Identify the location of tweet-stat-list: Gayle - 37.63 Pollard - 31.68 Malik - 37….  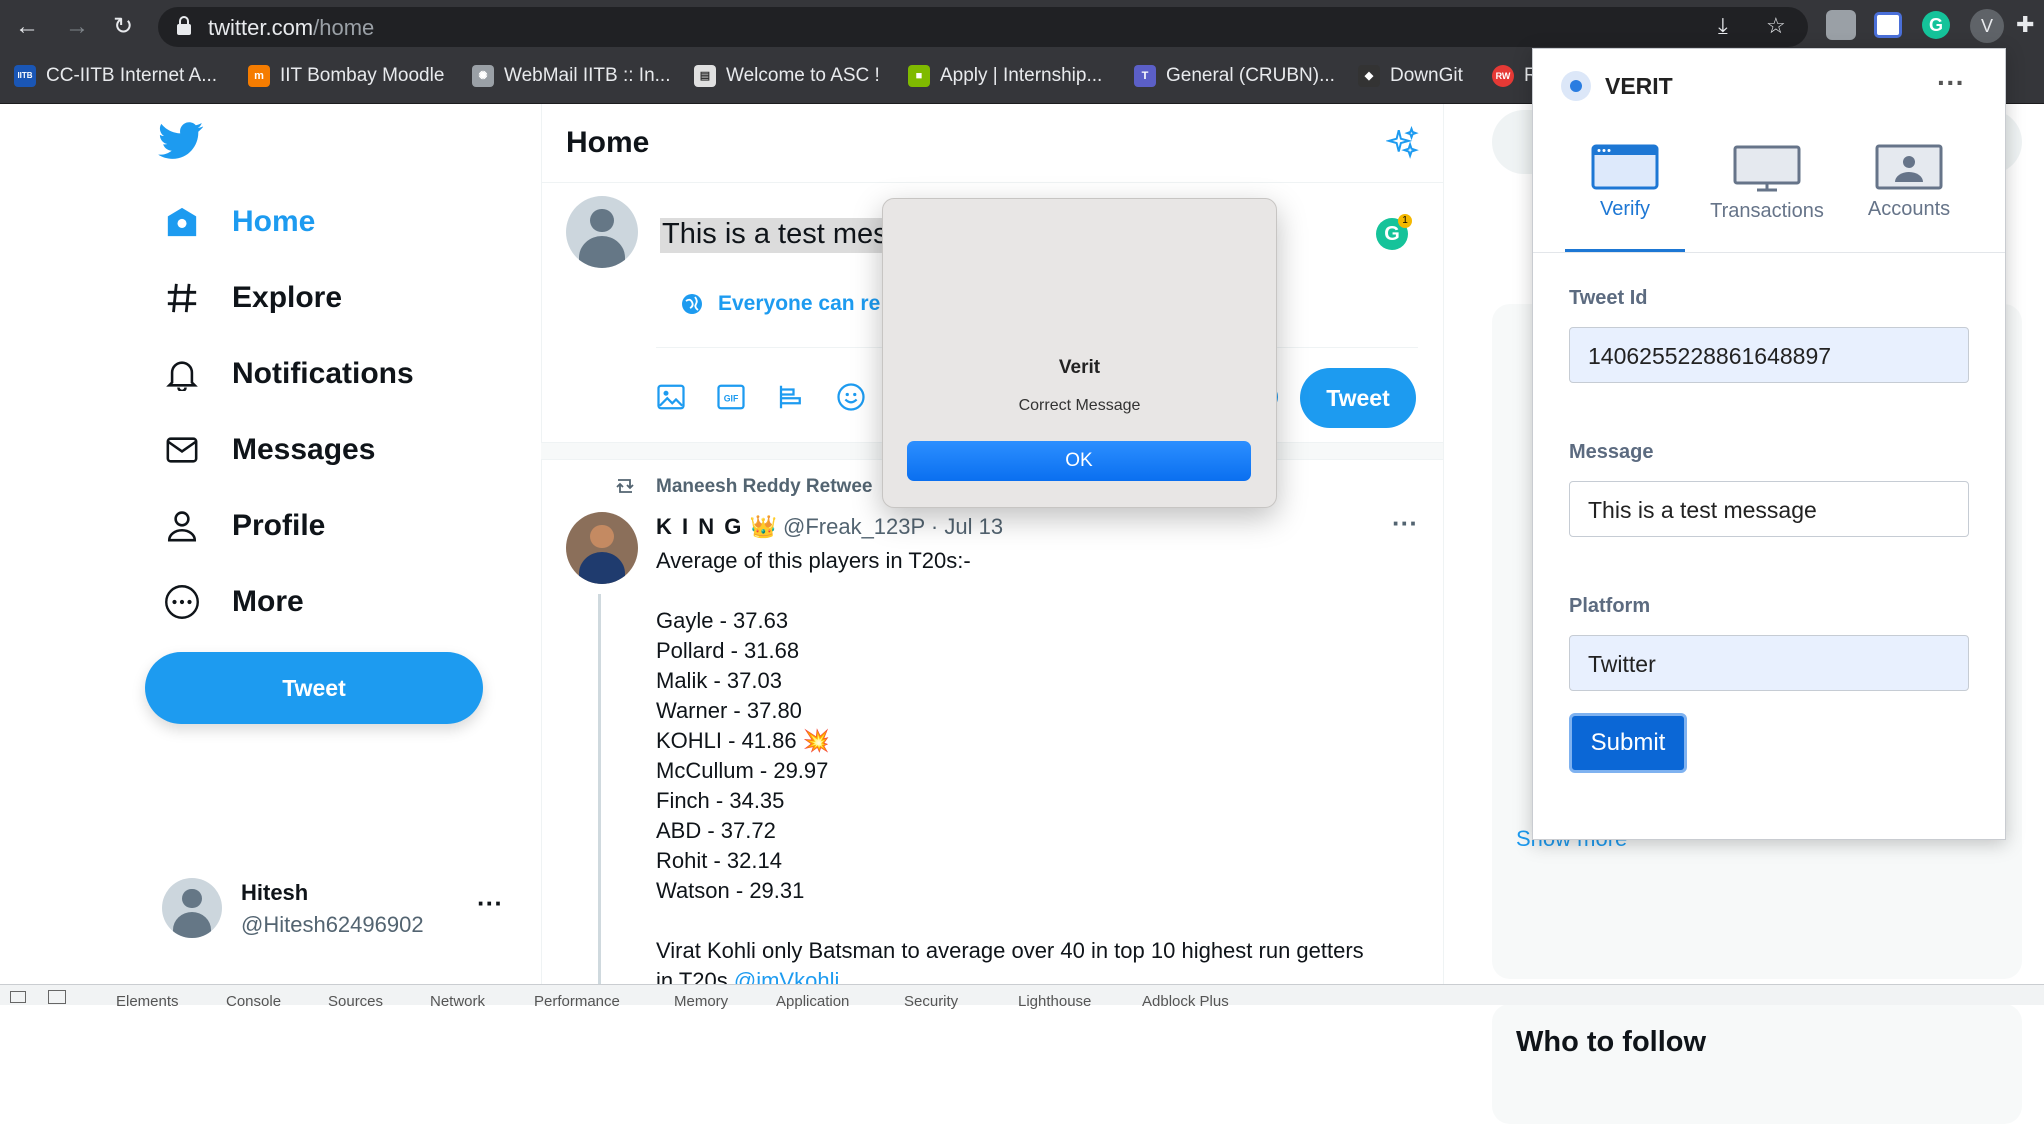
(743, 756).